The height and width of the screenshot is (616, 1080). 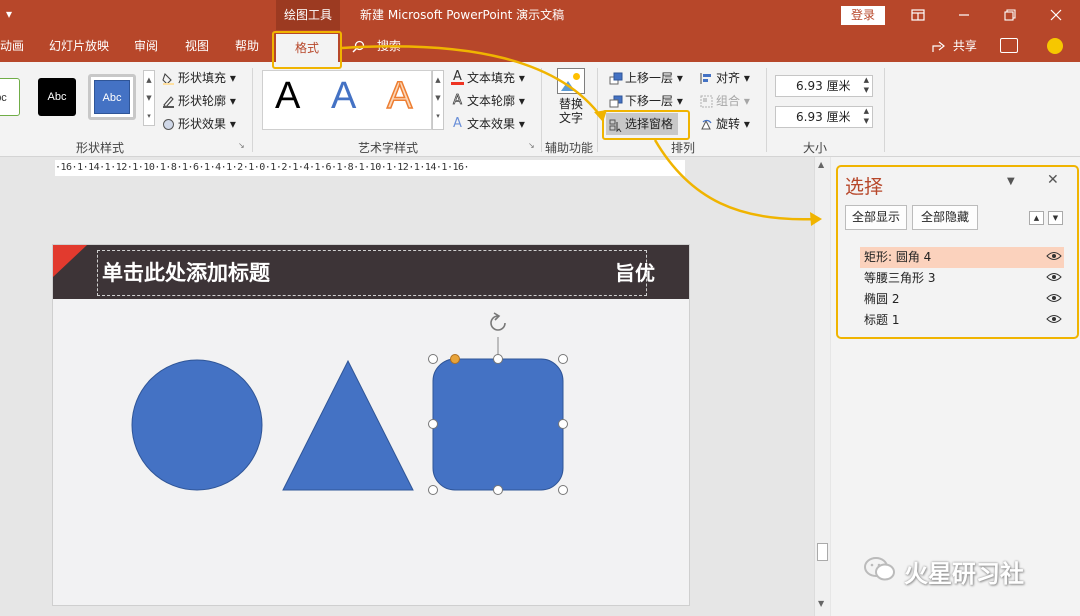 I want to click on callout-arrows, so click(x=581, y=135).